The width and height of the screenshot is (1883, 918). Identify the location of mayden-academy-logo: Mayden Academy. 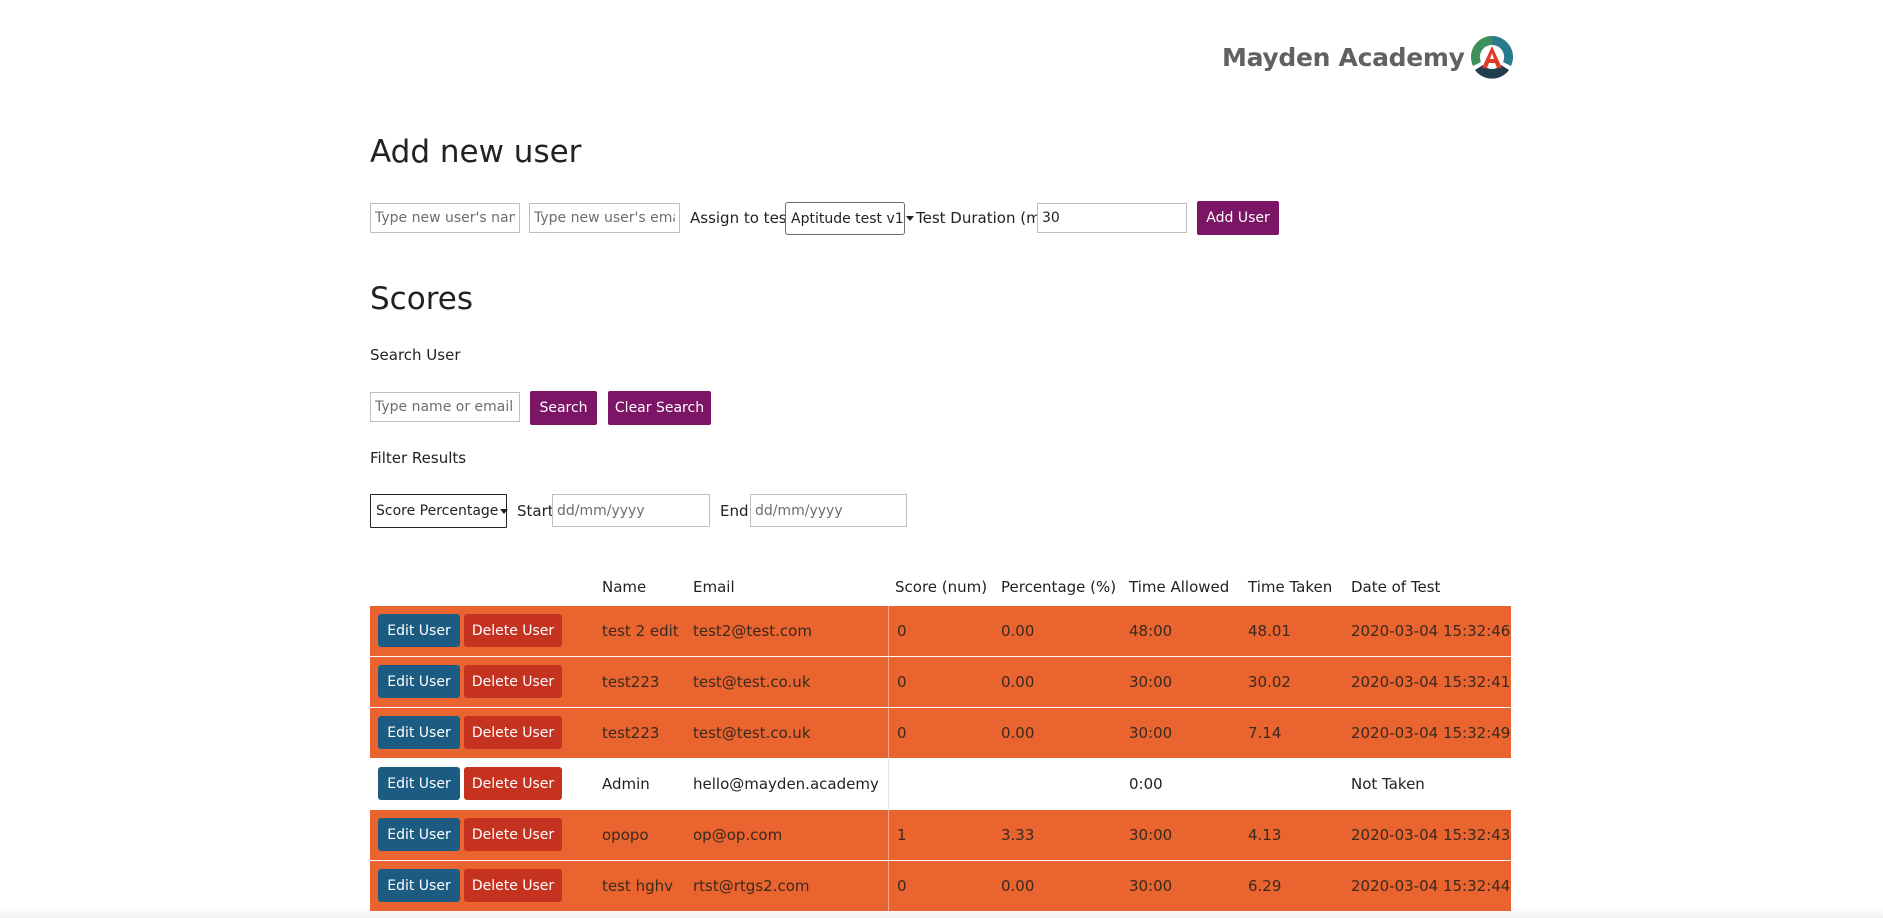
(1368, 57).